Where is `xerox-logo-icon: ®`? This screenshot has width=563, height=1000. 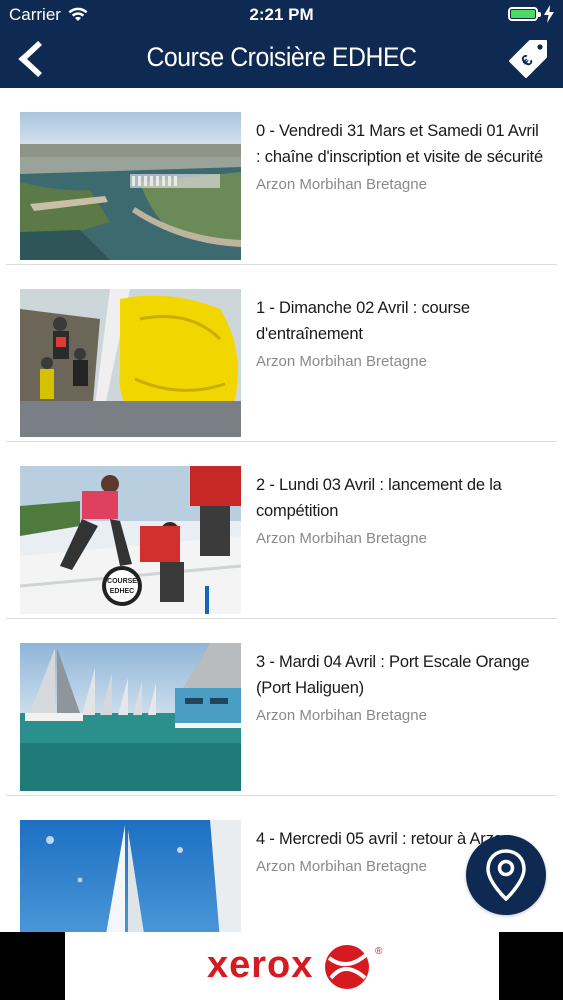
xerox-logo-icon: ® is located at coordinates (354, 967).